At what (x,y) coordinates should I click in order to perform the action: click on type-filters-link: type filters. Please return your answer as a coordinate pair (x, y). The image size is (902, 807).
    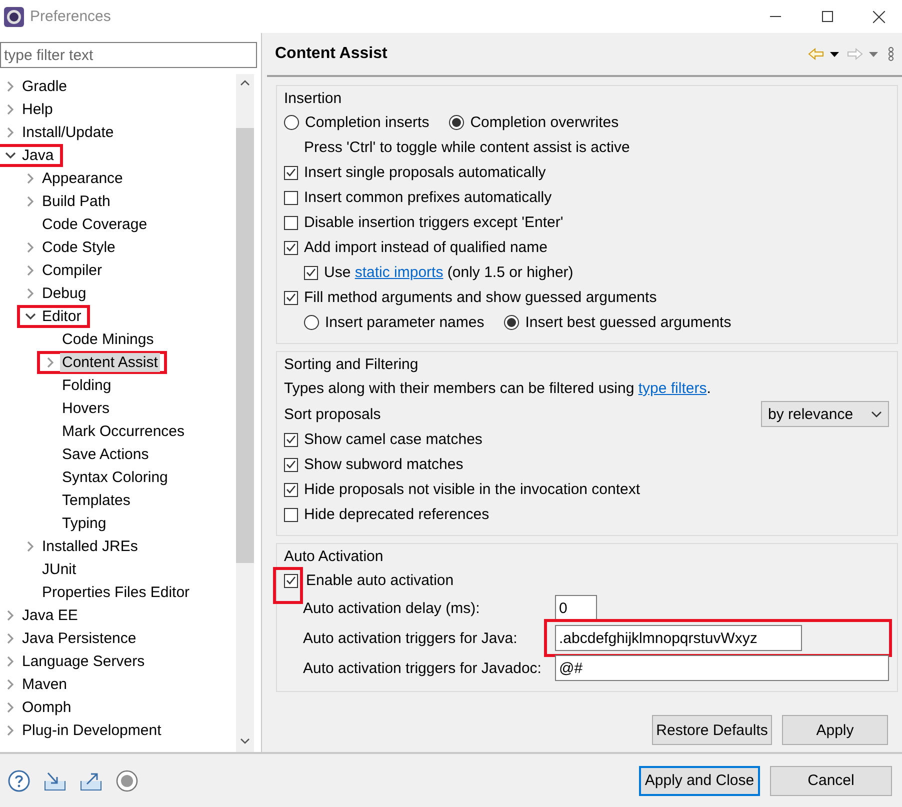
    Looking at the image, I should click on (672, 388).